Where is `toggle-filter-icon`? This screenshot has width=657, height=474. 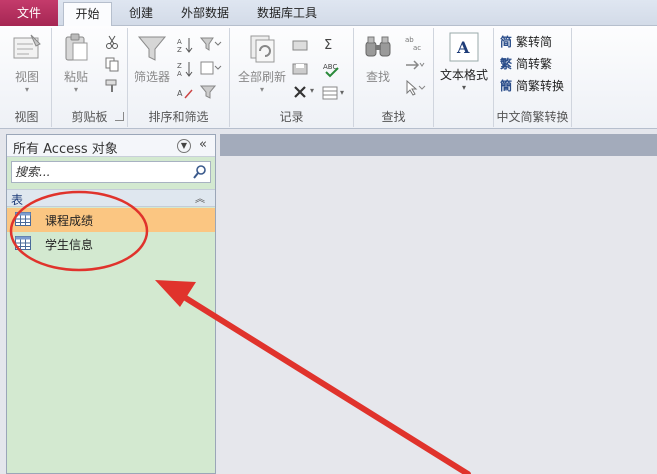 toggle-filter-icon is located at coordinates (208, 92).